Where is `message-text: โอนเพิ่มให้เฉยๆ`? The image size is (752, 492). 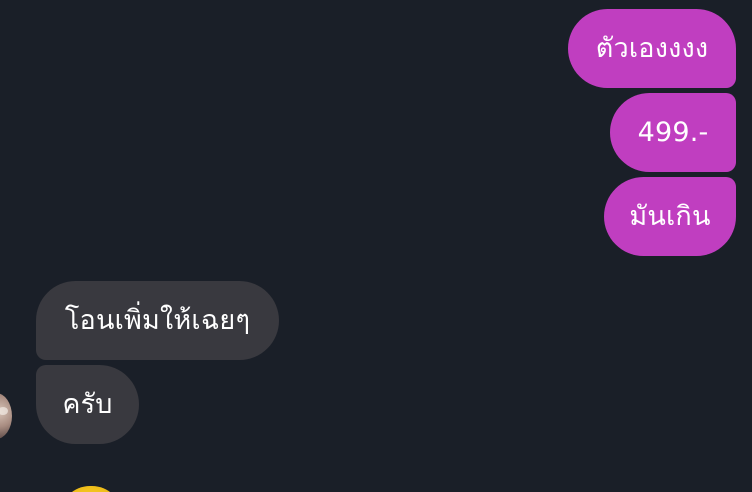
message-text: โอนเพิ่มให้เฉยๆ is located at coordinates (157, 320).